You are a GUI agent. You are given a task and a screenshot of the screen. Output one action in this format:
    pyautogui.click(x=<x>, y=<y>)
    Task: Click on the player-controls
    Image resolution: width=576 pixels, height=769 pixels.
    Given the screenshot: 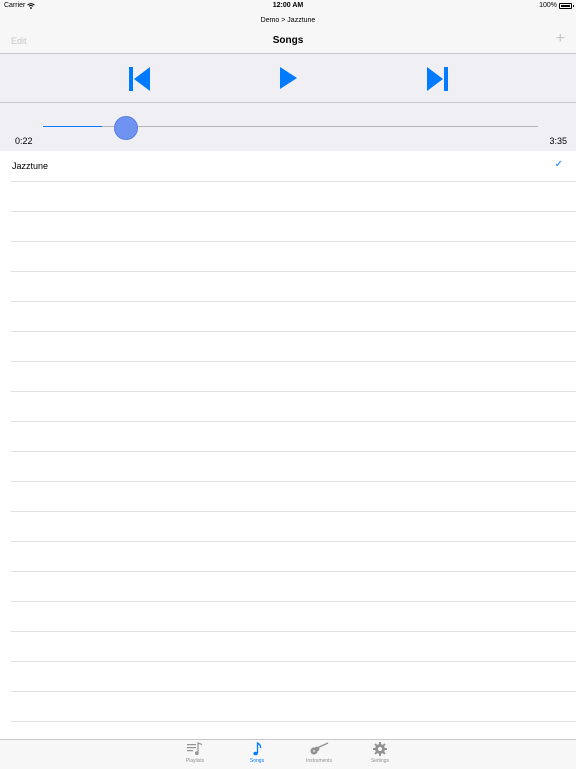 What is the action you would take?
    pyautogui.click(x=288, y=78)
    